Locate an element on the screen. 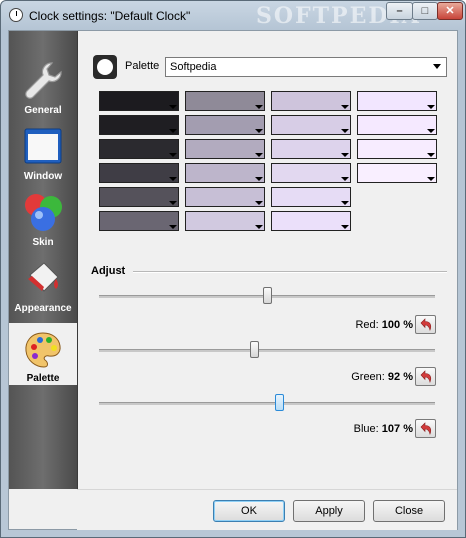 The height and width of the screenshot is (538, 466). sidebar-item-appearance: Appearance is located at coordinates (43, 284).